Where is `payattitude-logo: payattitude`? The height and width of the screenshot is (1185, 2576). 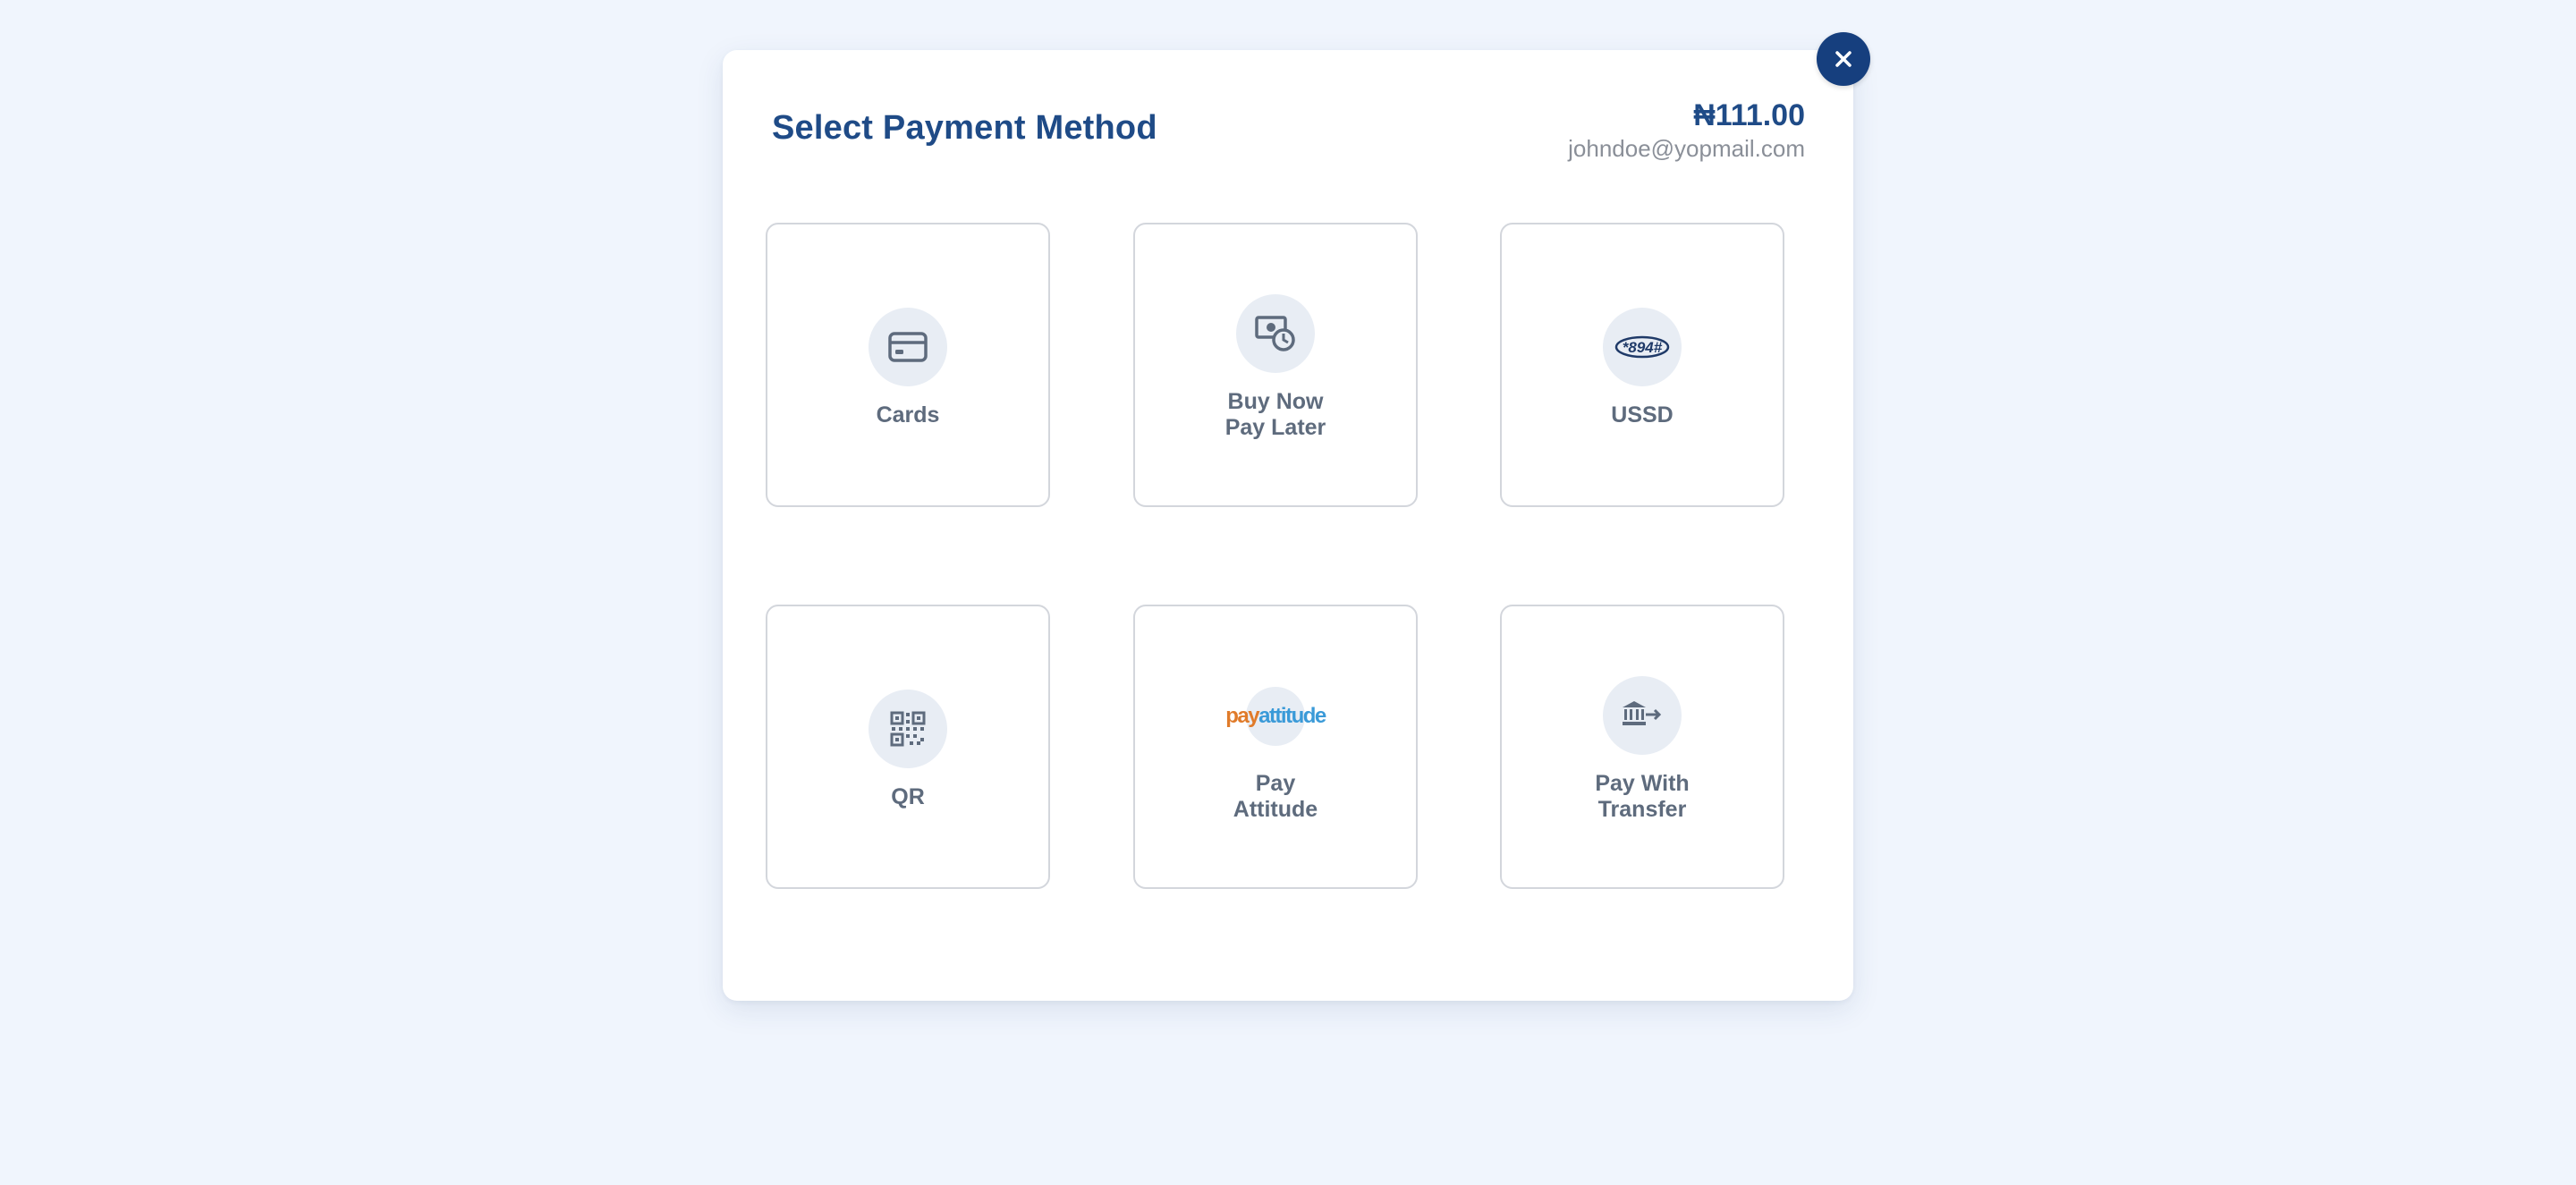 payattitude-logo: payattitude is located at coordinates (1275, 716).